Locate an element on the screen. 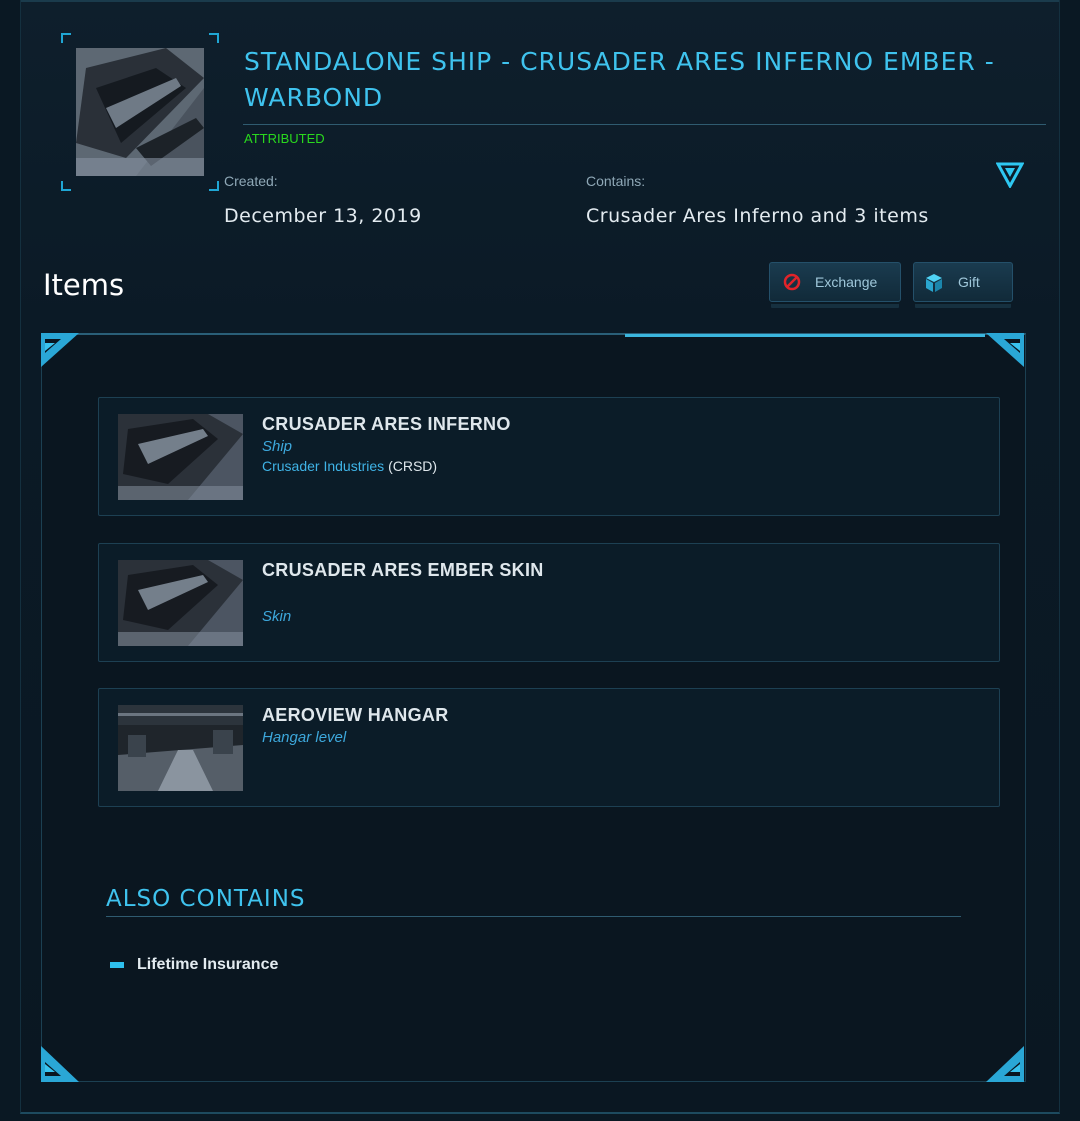 This screenshot has width=1080, height=1121. ship-illustration is located at coordinates (140, 112).